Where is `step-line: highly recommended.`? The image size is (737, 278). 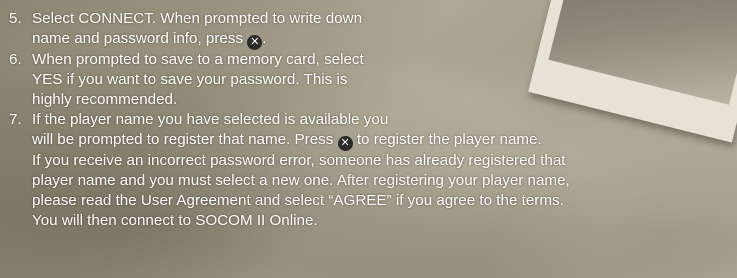 step-line: highly recommended. is located at coordinates (105, 99).